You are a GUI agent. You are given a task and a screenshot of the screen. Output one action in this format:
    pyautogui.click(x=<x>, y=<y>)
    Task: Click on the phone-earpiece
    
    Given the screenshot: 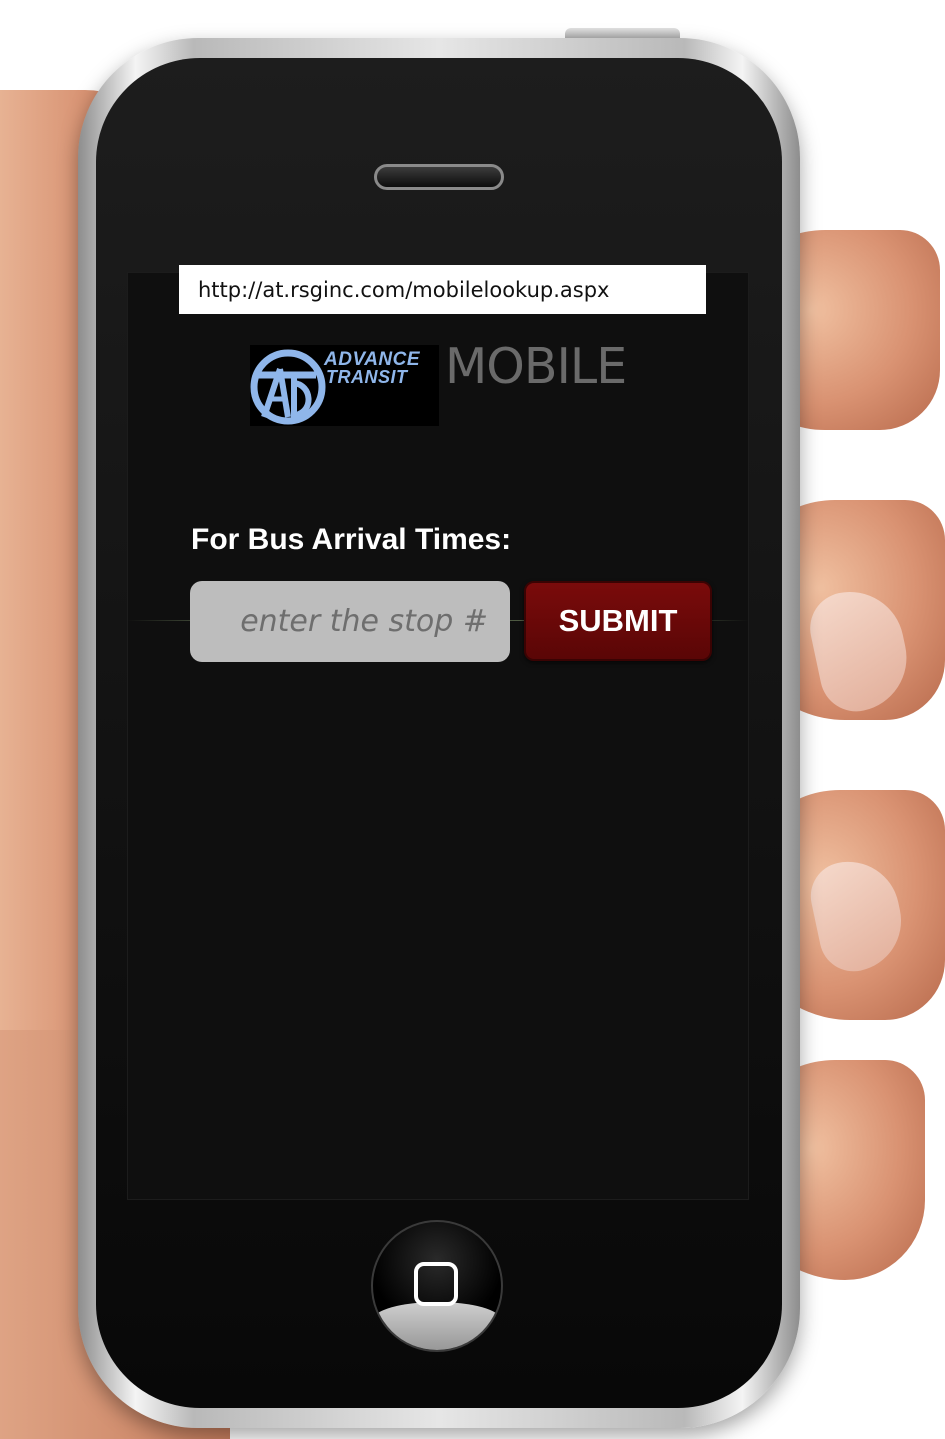 What is the action you would take?
    pyautogui.click(x=439, y=177)
    